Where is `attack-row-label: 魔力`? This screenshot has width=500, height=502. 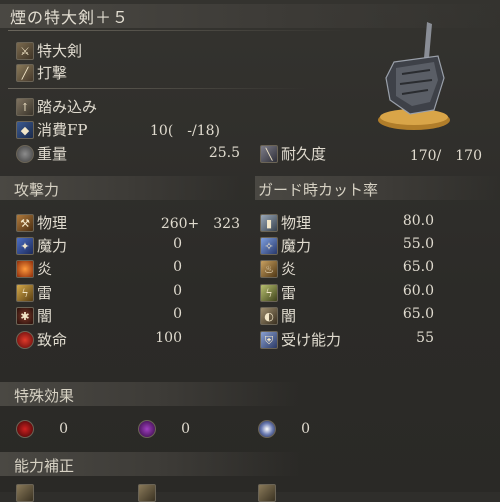
attack-row-label: 魔力 is located at coordinates (52, 246).